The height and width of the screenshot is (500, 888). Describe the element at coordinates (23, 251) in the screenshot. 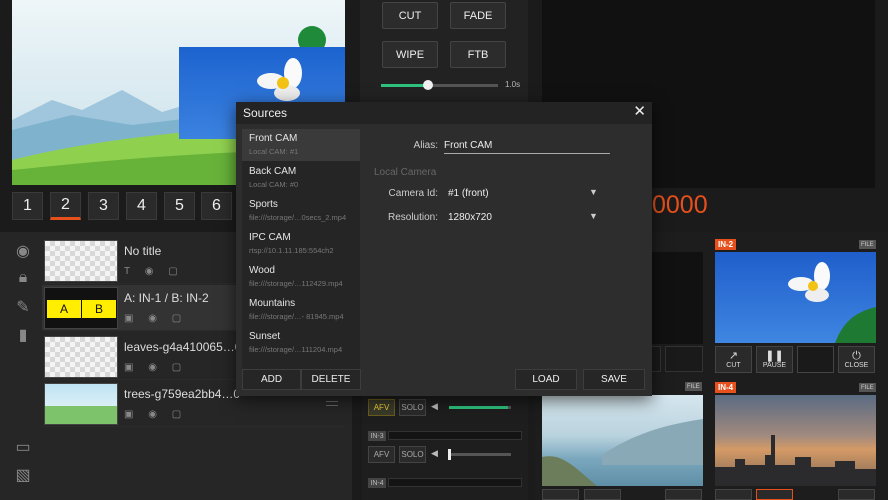

I see `visibility-icon: ◉` at that location.